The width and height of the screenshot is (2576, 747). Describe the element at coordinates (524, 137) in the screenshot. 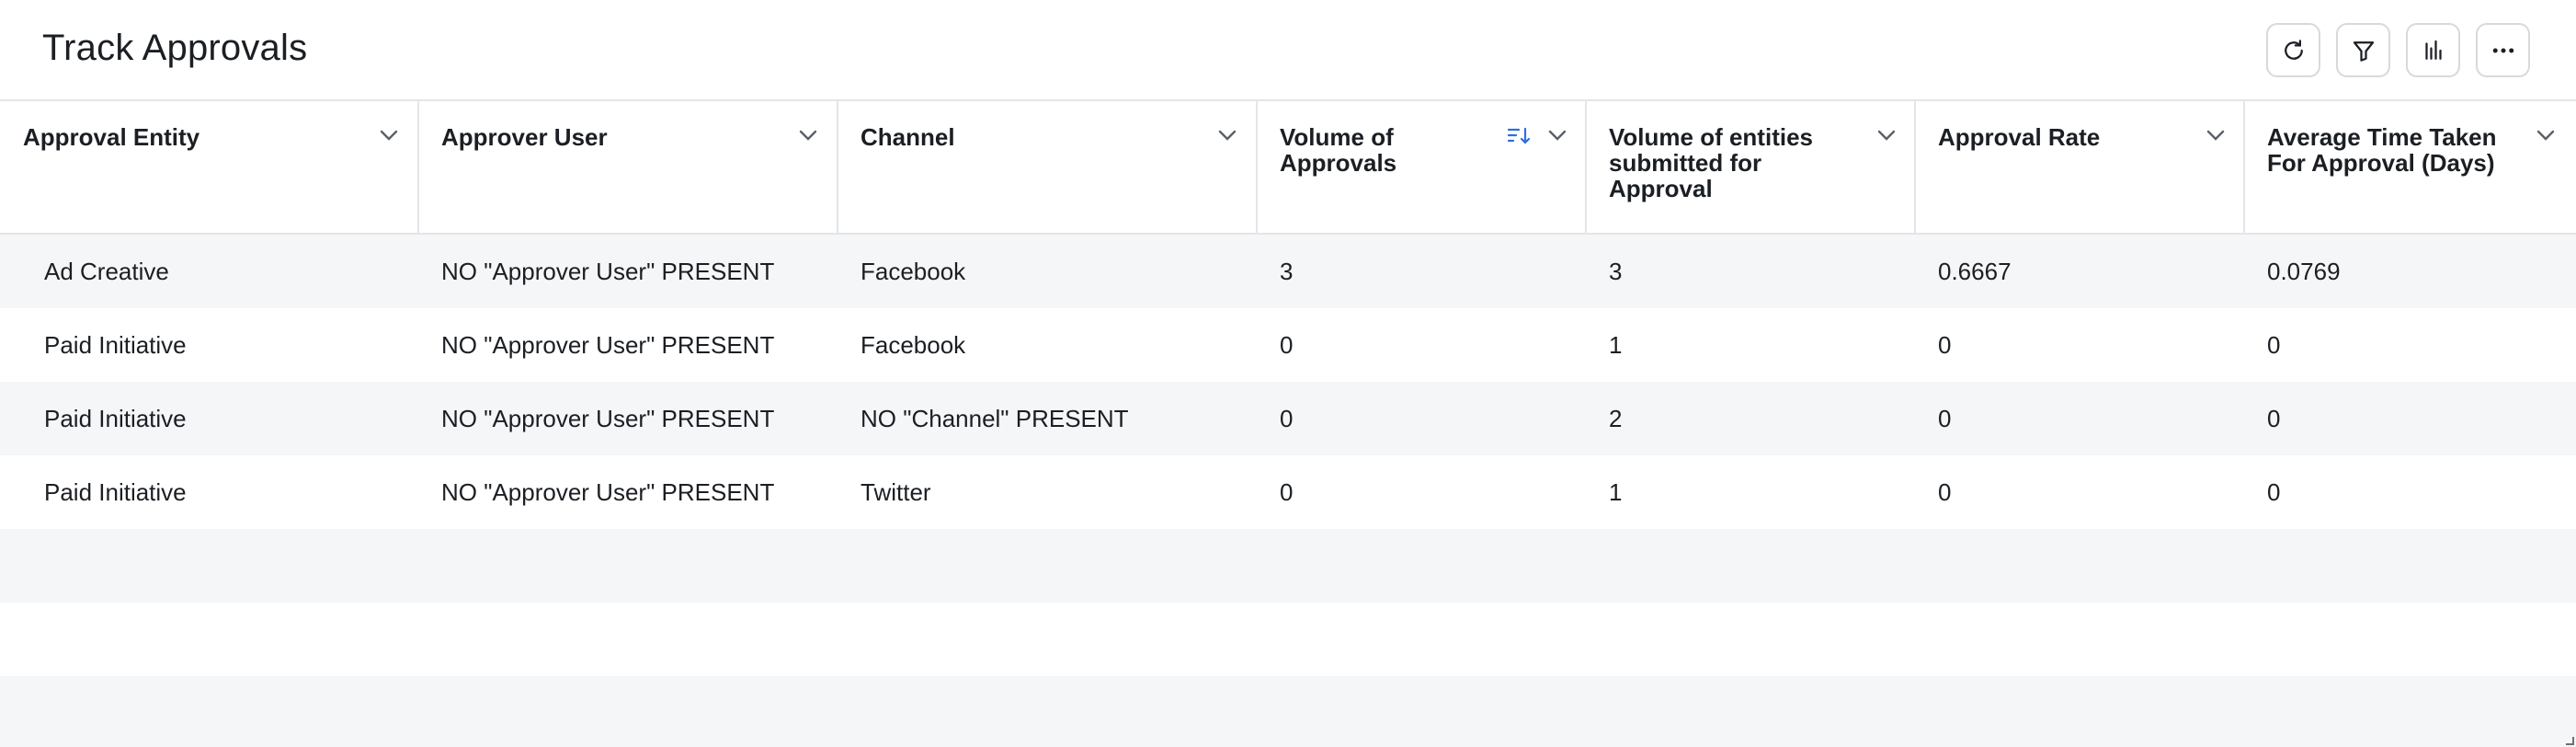

I see `column-header-label: Approver User` at that location.